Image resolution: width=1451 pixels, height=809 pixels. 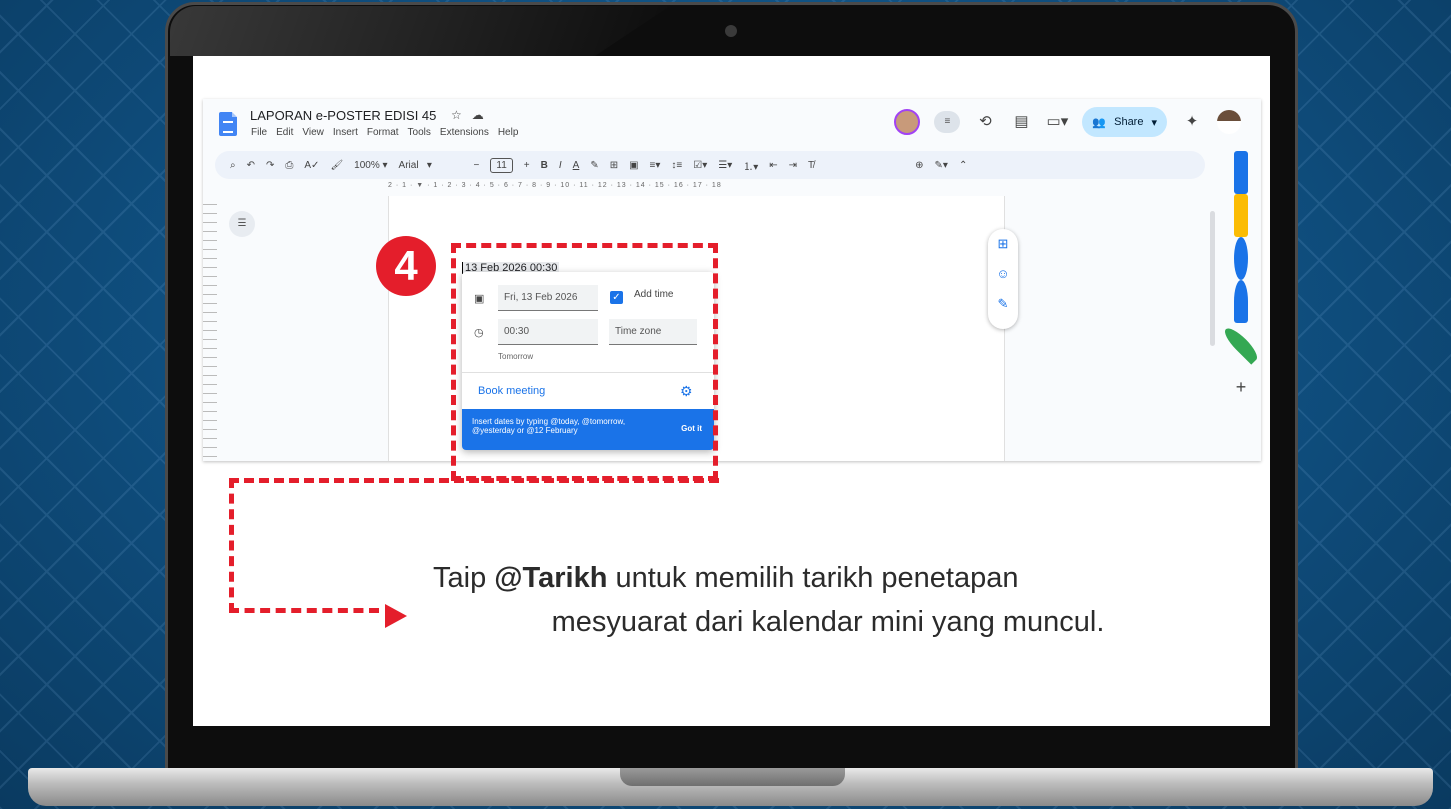 I want to click on document-outline-icon: ☰, so click(x=242, y=224).